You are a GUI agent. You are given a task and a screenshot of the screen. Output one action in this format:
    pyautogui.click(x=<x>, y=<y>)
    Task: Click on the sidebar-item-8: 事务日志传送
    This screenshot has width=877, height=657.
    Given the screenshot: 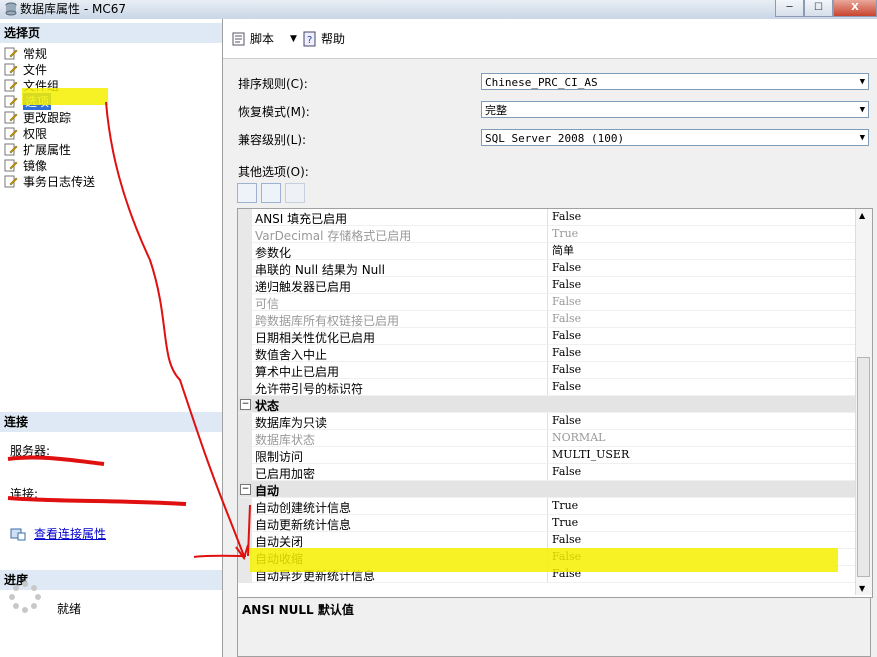 What is the action you would take?
    pyautogui.click(x=49, y=181)
    